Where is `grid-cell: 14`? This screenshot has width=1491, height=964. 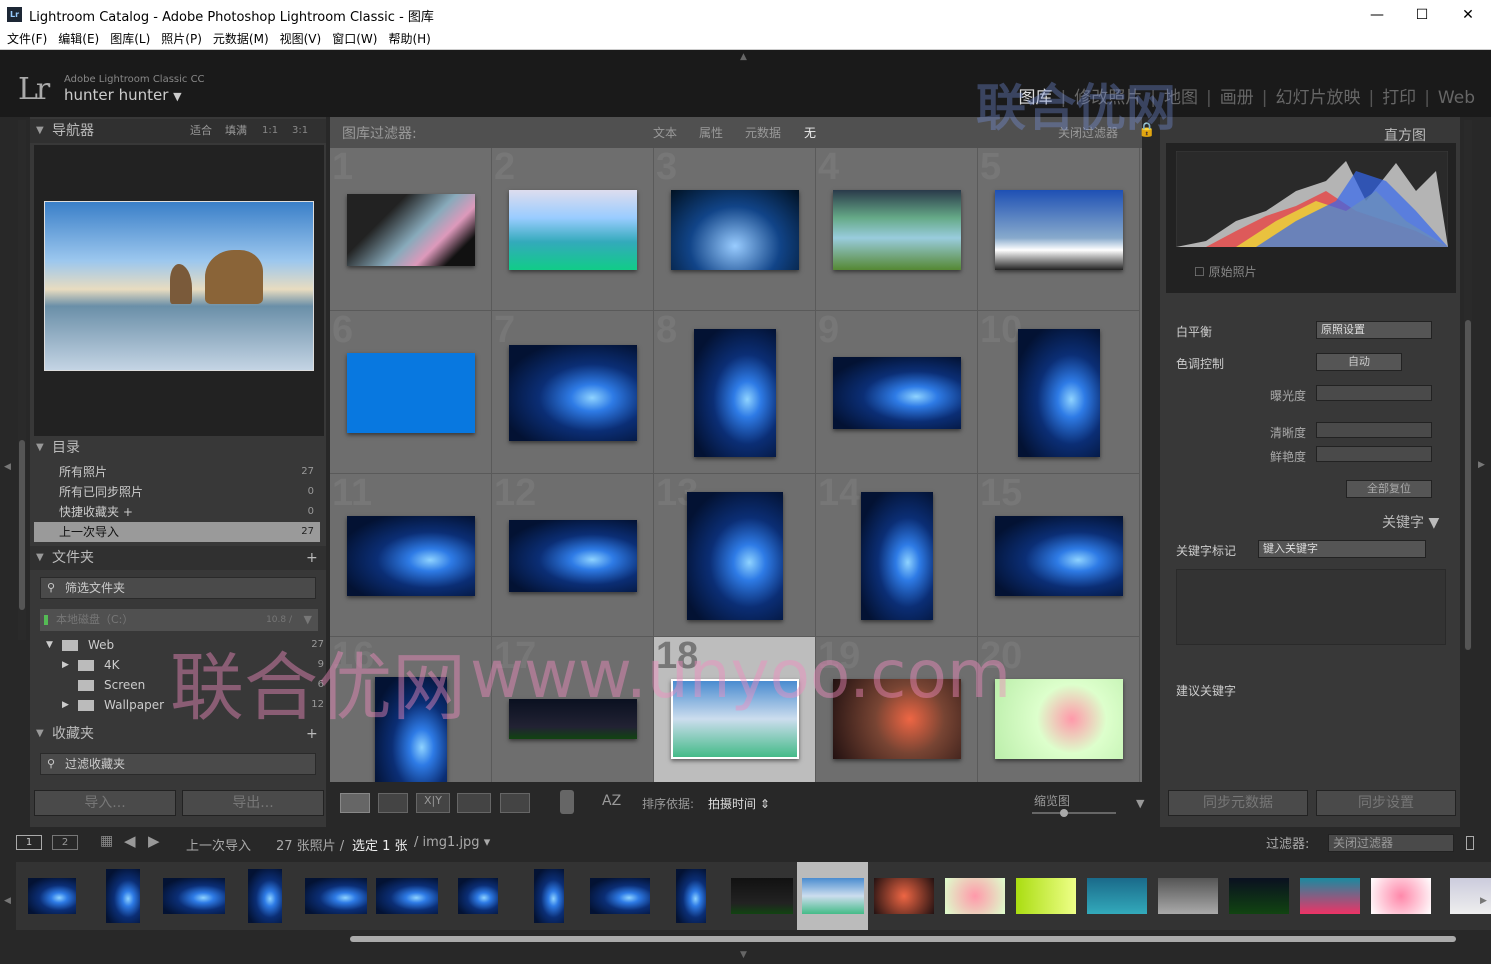
grid-cell: 14 is located at coordinates (897, 554).